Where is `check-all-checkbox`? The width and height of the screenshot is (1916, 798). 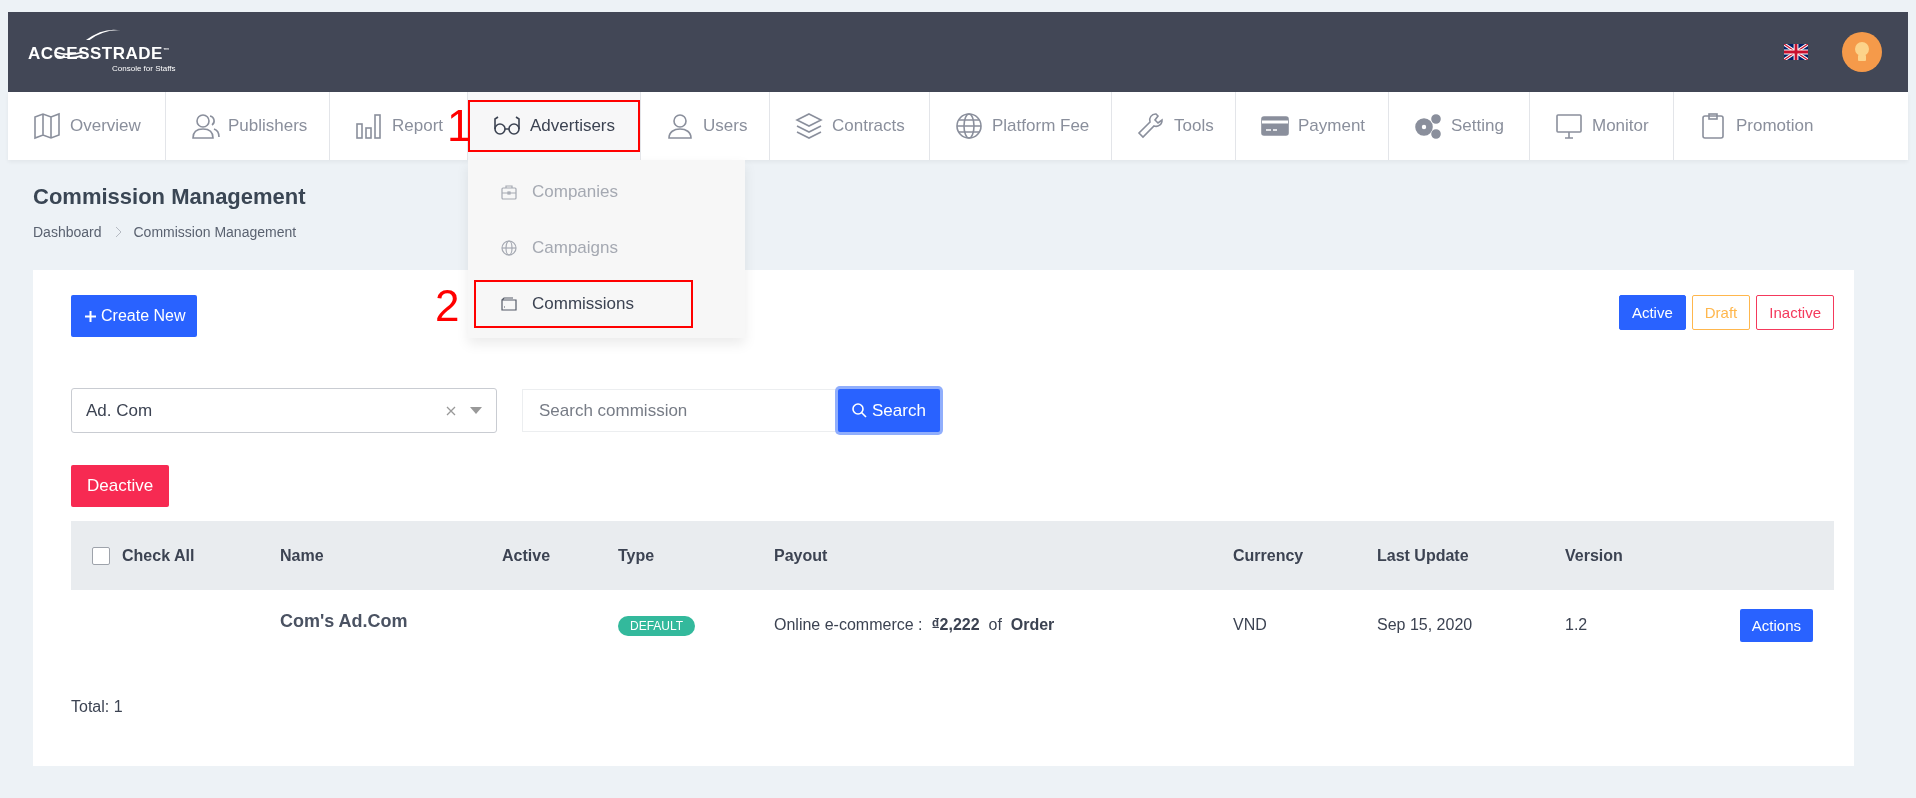
check-all-checkbox is located at coordinates (101, 555).